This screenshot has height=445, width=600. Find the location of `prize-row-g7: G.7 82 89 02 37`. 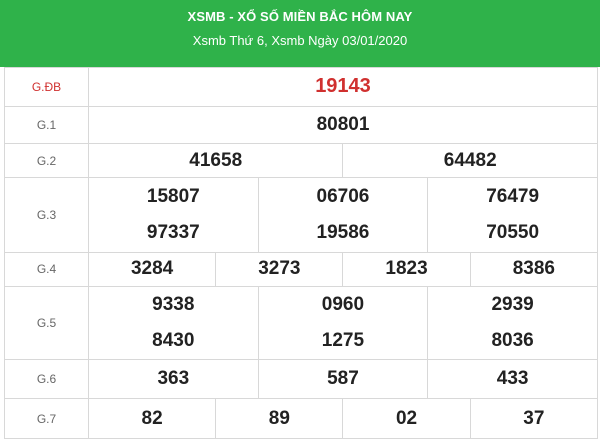

prize-row-g7: G.7 82 89 02 37 is located at coordinates (301, 418).